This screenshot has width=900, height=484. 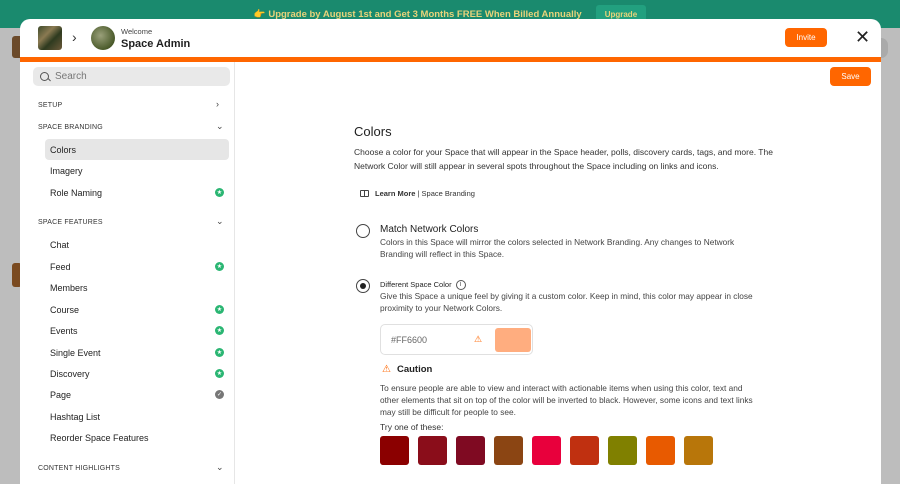 What do you see at coordinates (137, 309) in the screenshot?
I see `sidebar-item-course: Course` at bounding box center [137, 309].